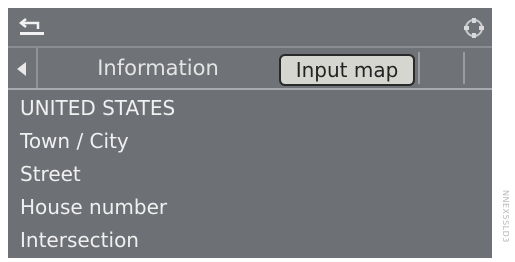 The height and width of the screenshot is (262, 515). Describe the element at coordinates (250, 141) in the screenshot. I see `list-item-town-city: Town / City` at that location.